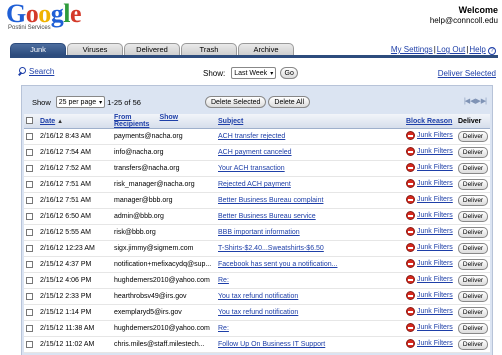 The height and width of the screenshot is (355, 502). I want to click on search-row: Search, so click(36, 71).